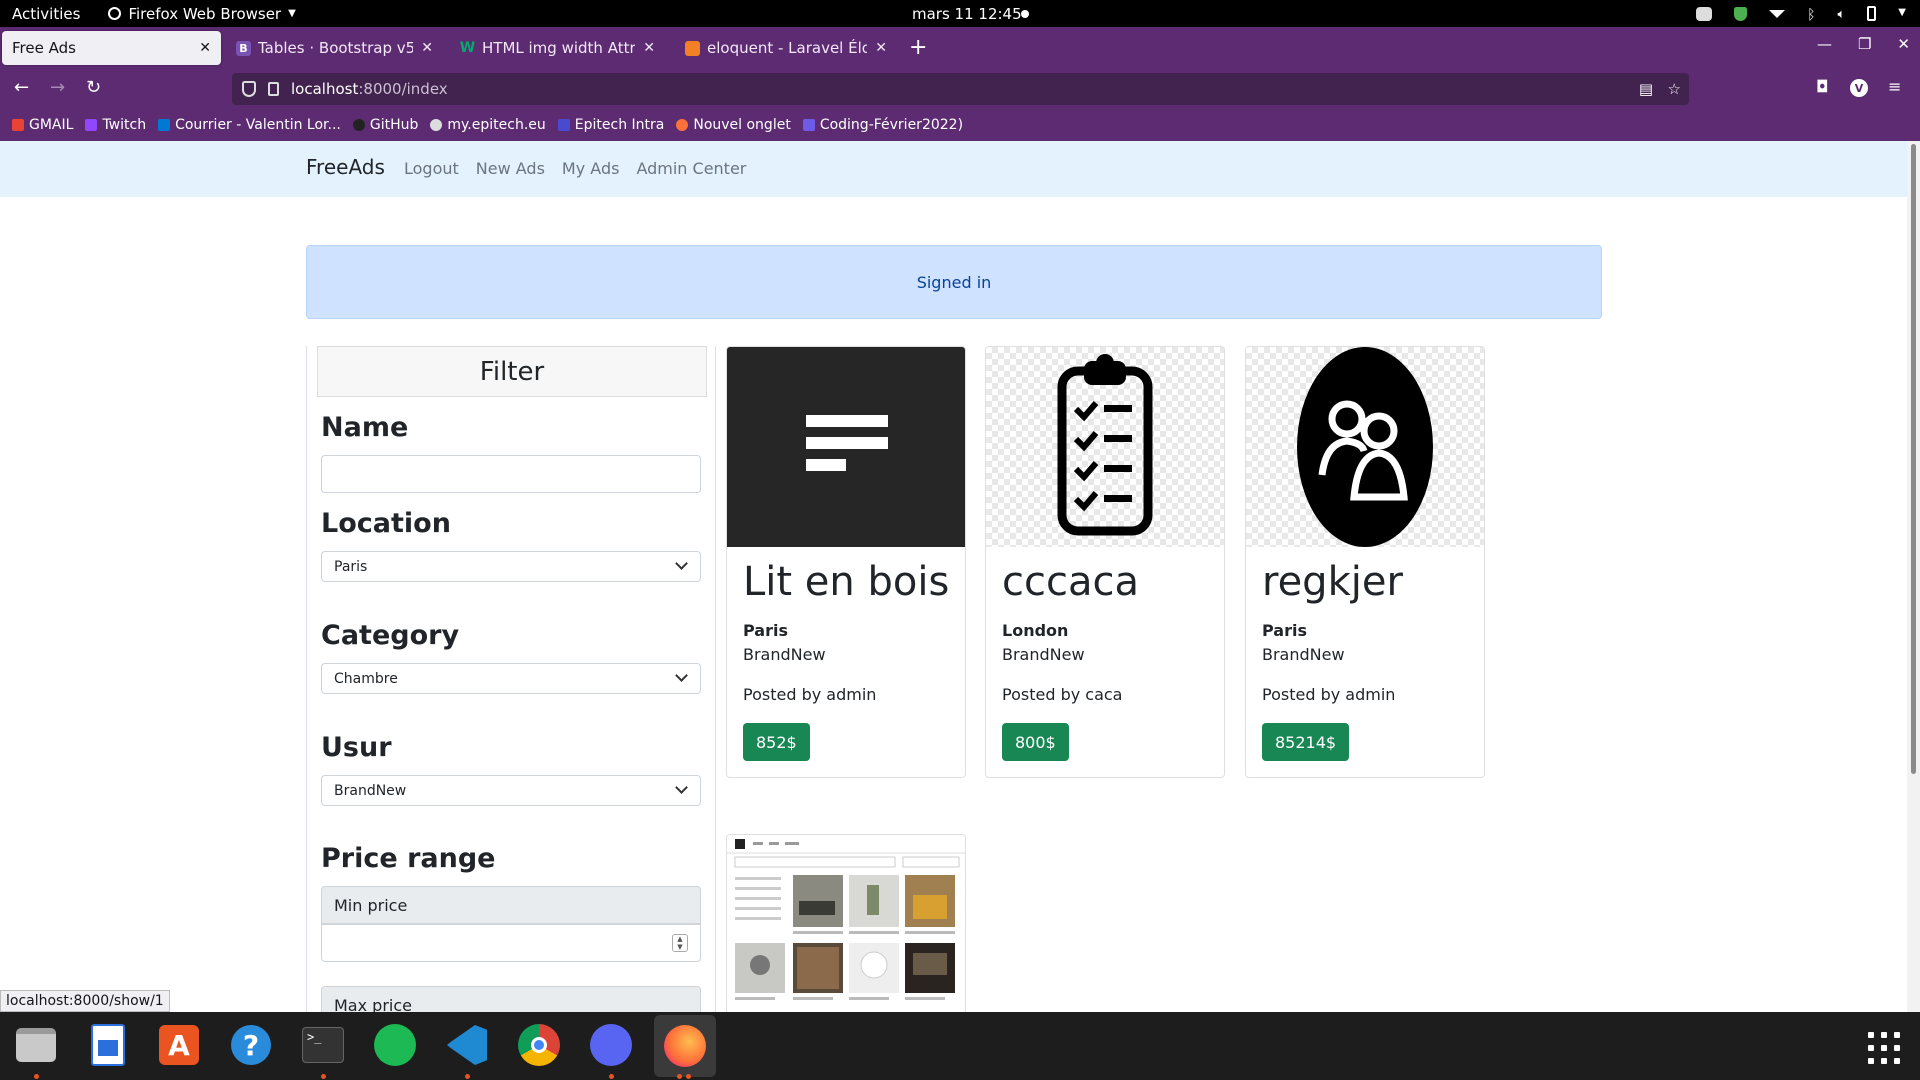 The width and height of the screenshot is (1920, 1080). I want to click on app-menu-label: Firefox Web Browser, so click(205, 13).